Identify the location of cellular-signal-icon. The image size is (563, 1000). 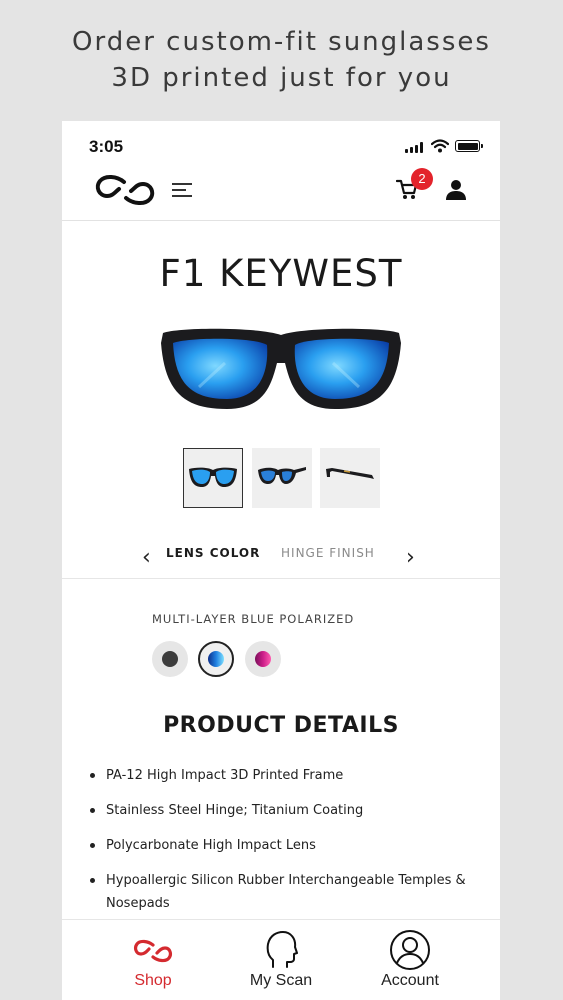
(415, 147).